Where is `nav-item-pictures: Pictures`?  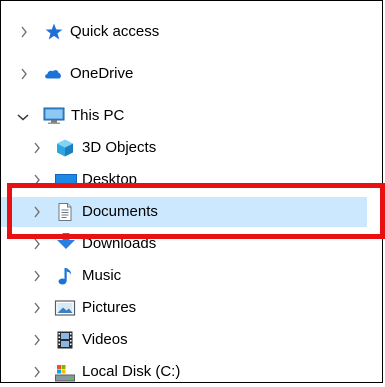 nav-item-pictures: Pictures is located at coordinates (184, 308).